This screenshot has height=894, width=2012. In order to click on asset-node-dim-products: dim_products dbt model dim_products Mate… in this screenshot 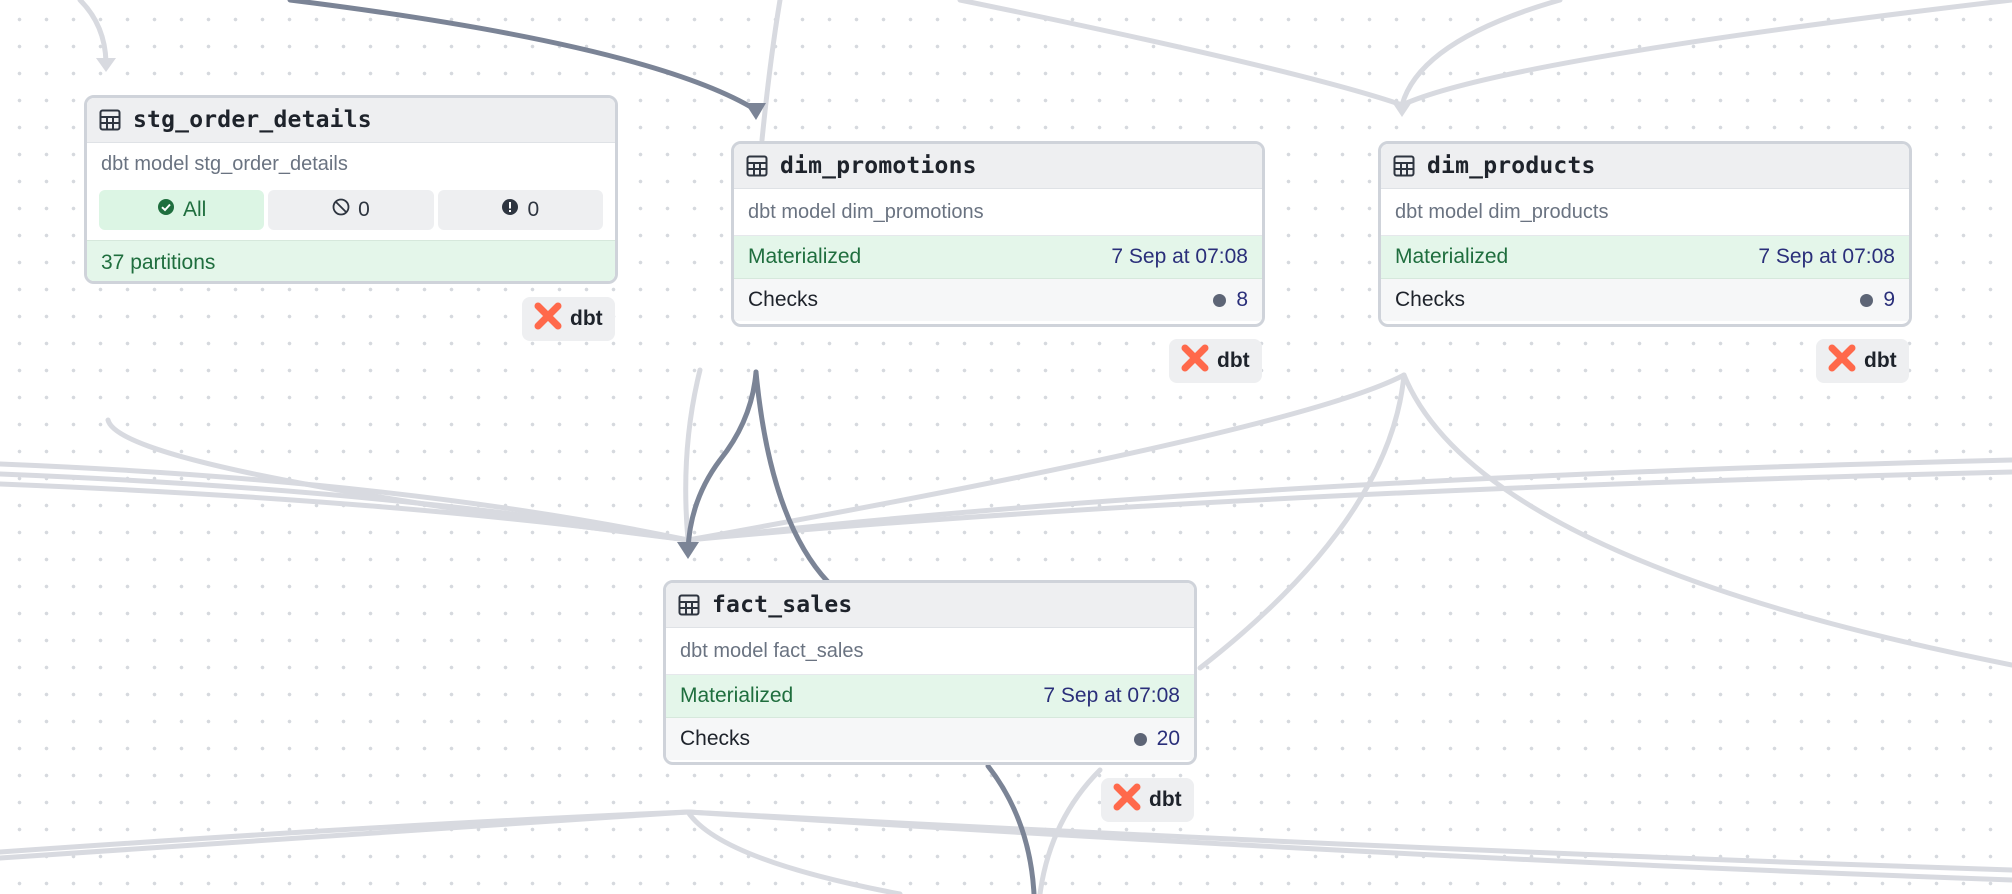, I will do `click(1645, 234)`.